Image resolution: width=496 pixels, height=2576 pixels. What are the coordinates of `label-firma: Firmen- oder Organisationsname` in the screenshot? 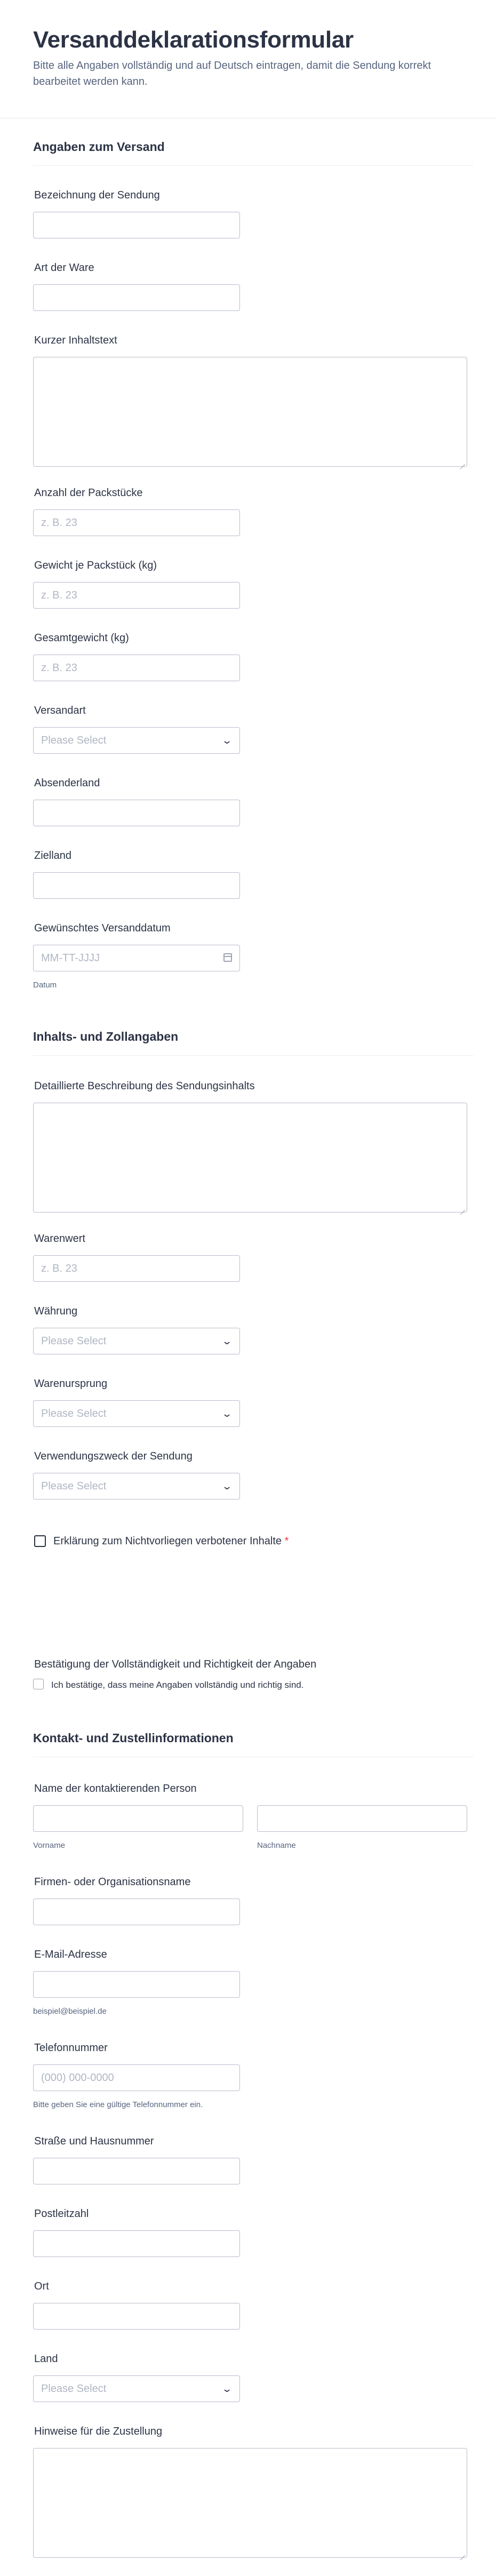 It's located at (112, 1882).